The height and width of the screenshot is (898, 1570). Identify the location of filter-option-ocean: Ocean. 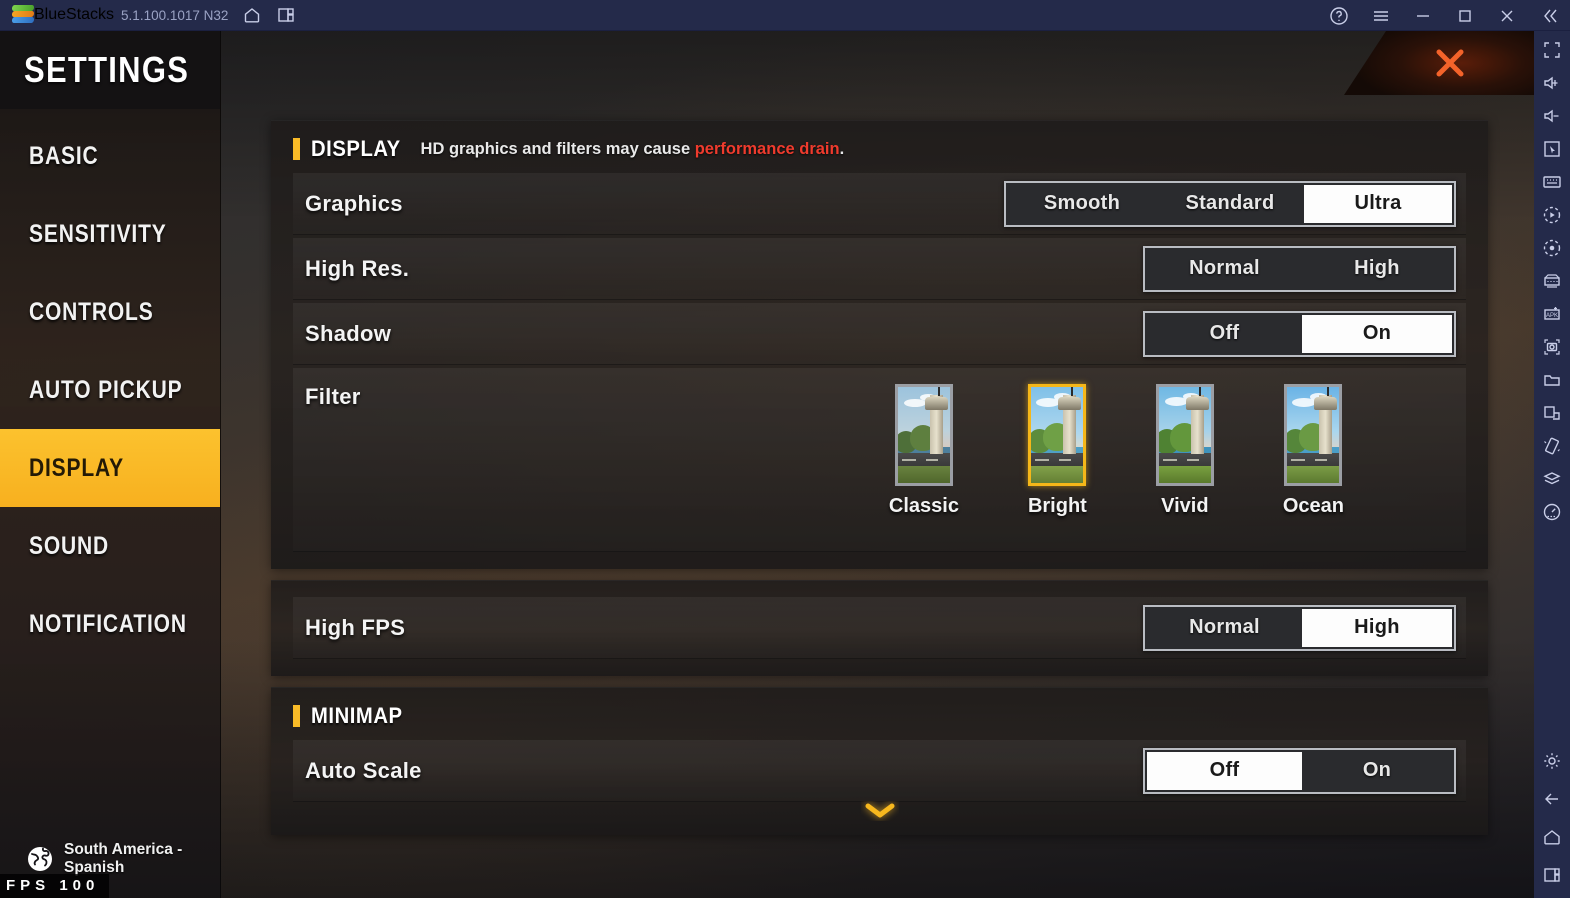
(1313, 451).